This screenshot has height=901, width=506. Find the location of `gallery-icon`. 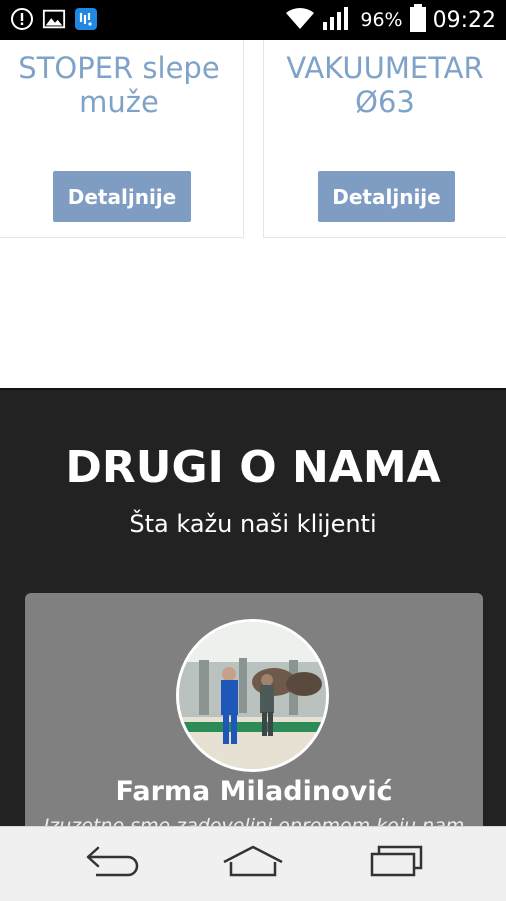

gallery-icon is located at coordinates (54, 19).